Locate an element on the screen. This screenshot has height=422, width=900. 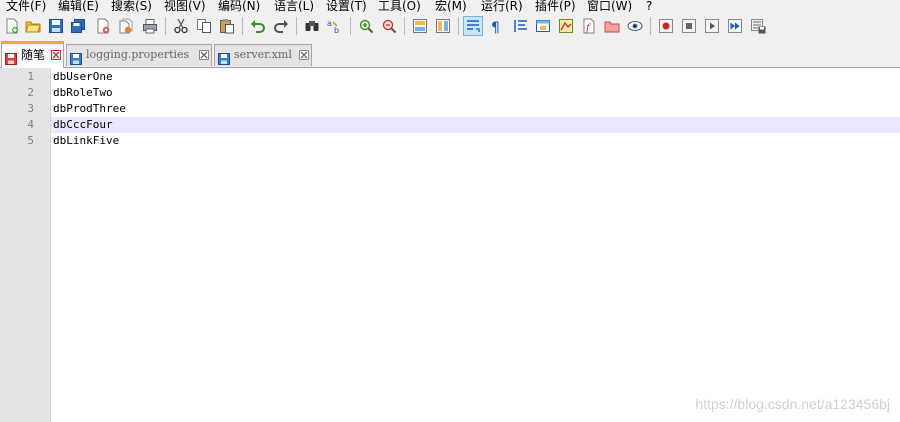
code-line: dbRoleTwo is located at coordinates (83, 93).